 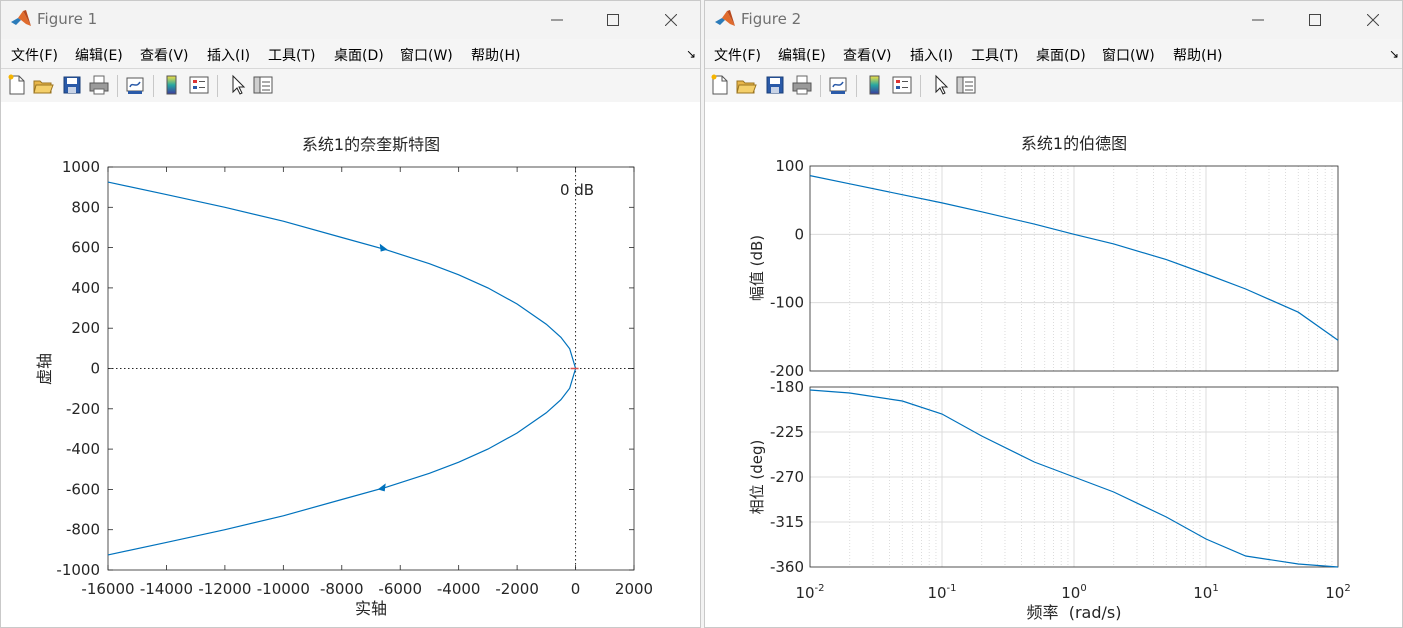 I want to click on x-tick-label: 101, so click(x=1205, y=592).